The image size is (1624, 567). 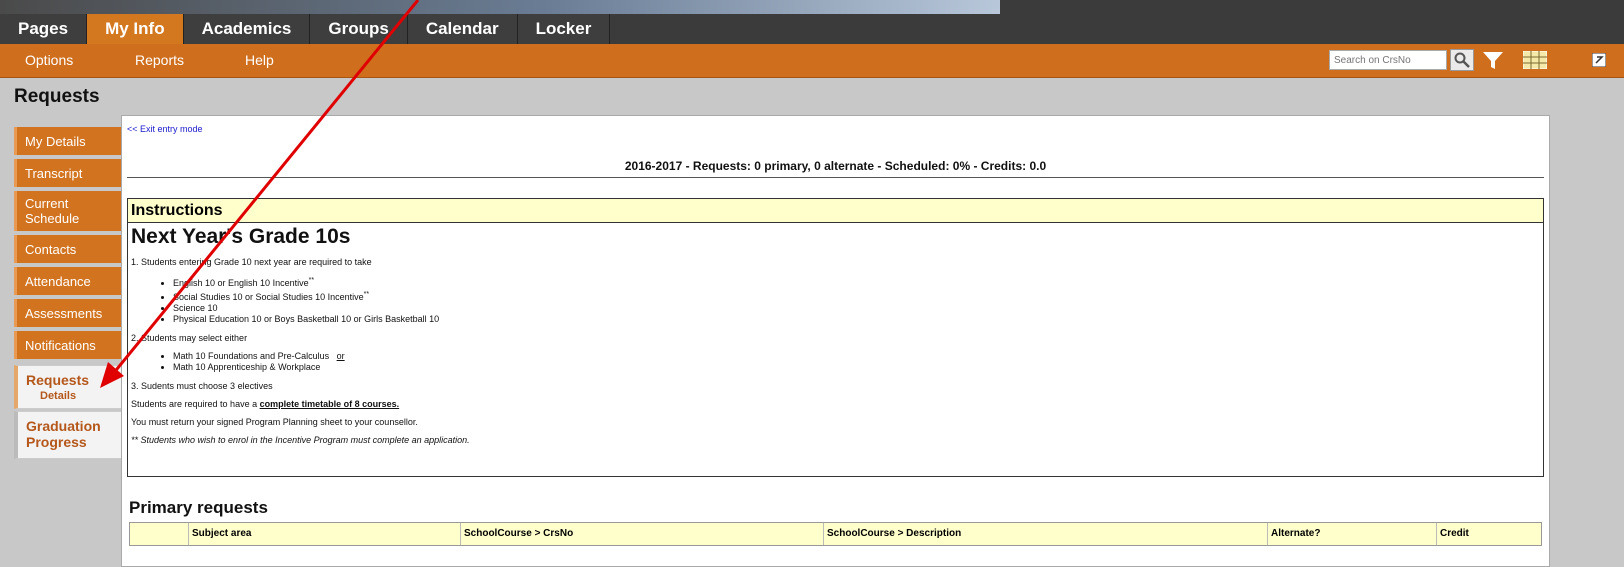 I want to click on expand-icon, so click(x=1599, y=60).